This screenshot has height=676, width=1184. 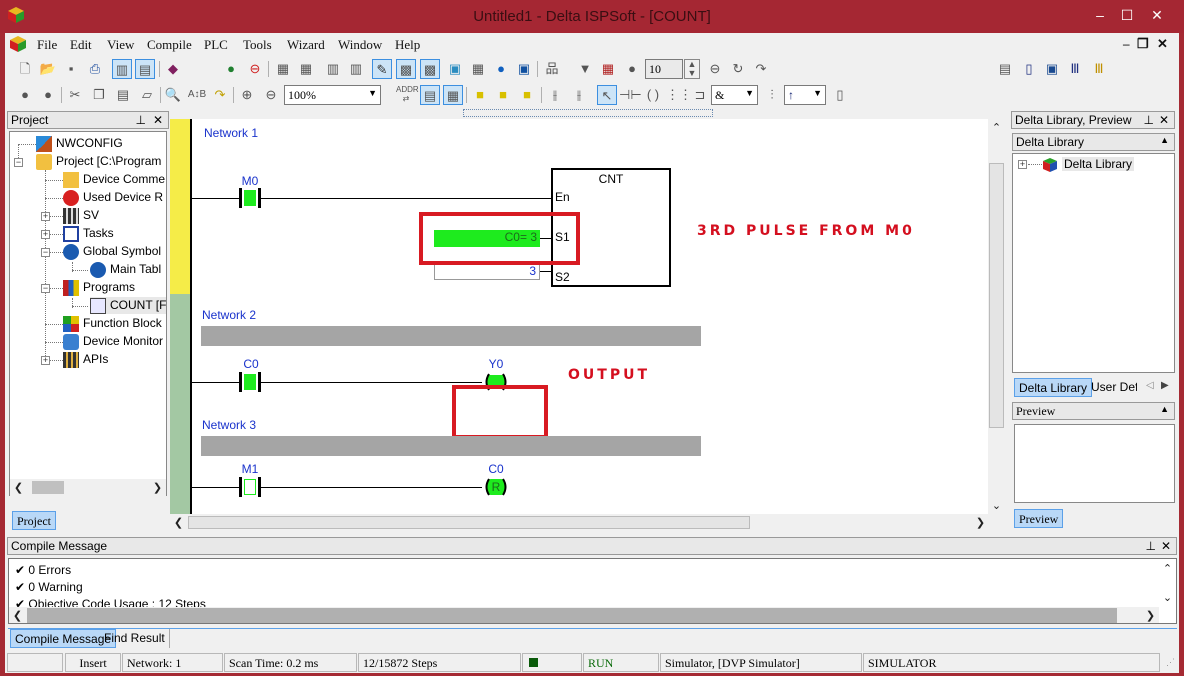 What do you see at coordinates (1005, 69) in the screenshot?
I see `cascade-window-icon: ▤` at bounding box center [1005, 69].